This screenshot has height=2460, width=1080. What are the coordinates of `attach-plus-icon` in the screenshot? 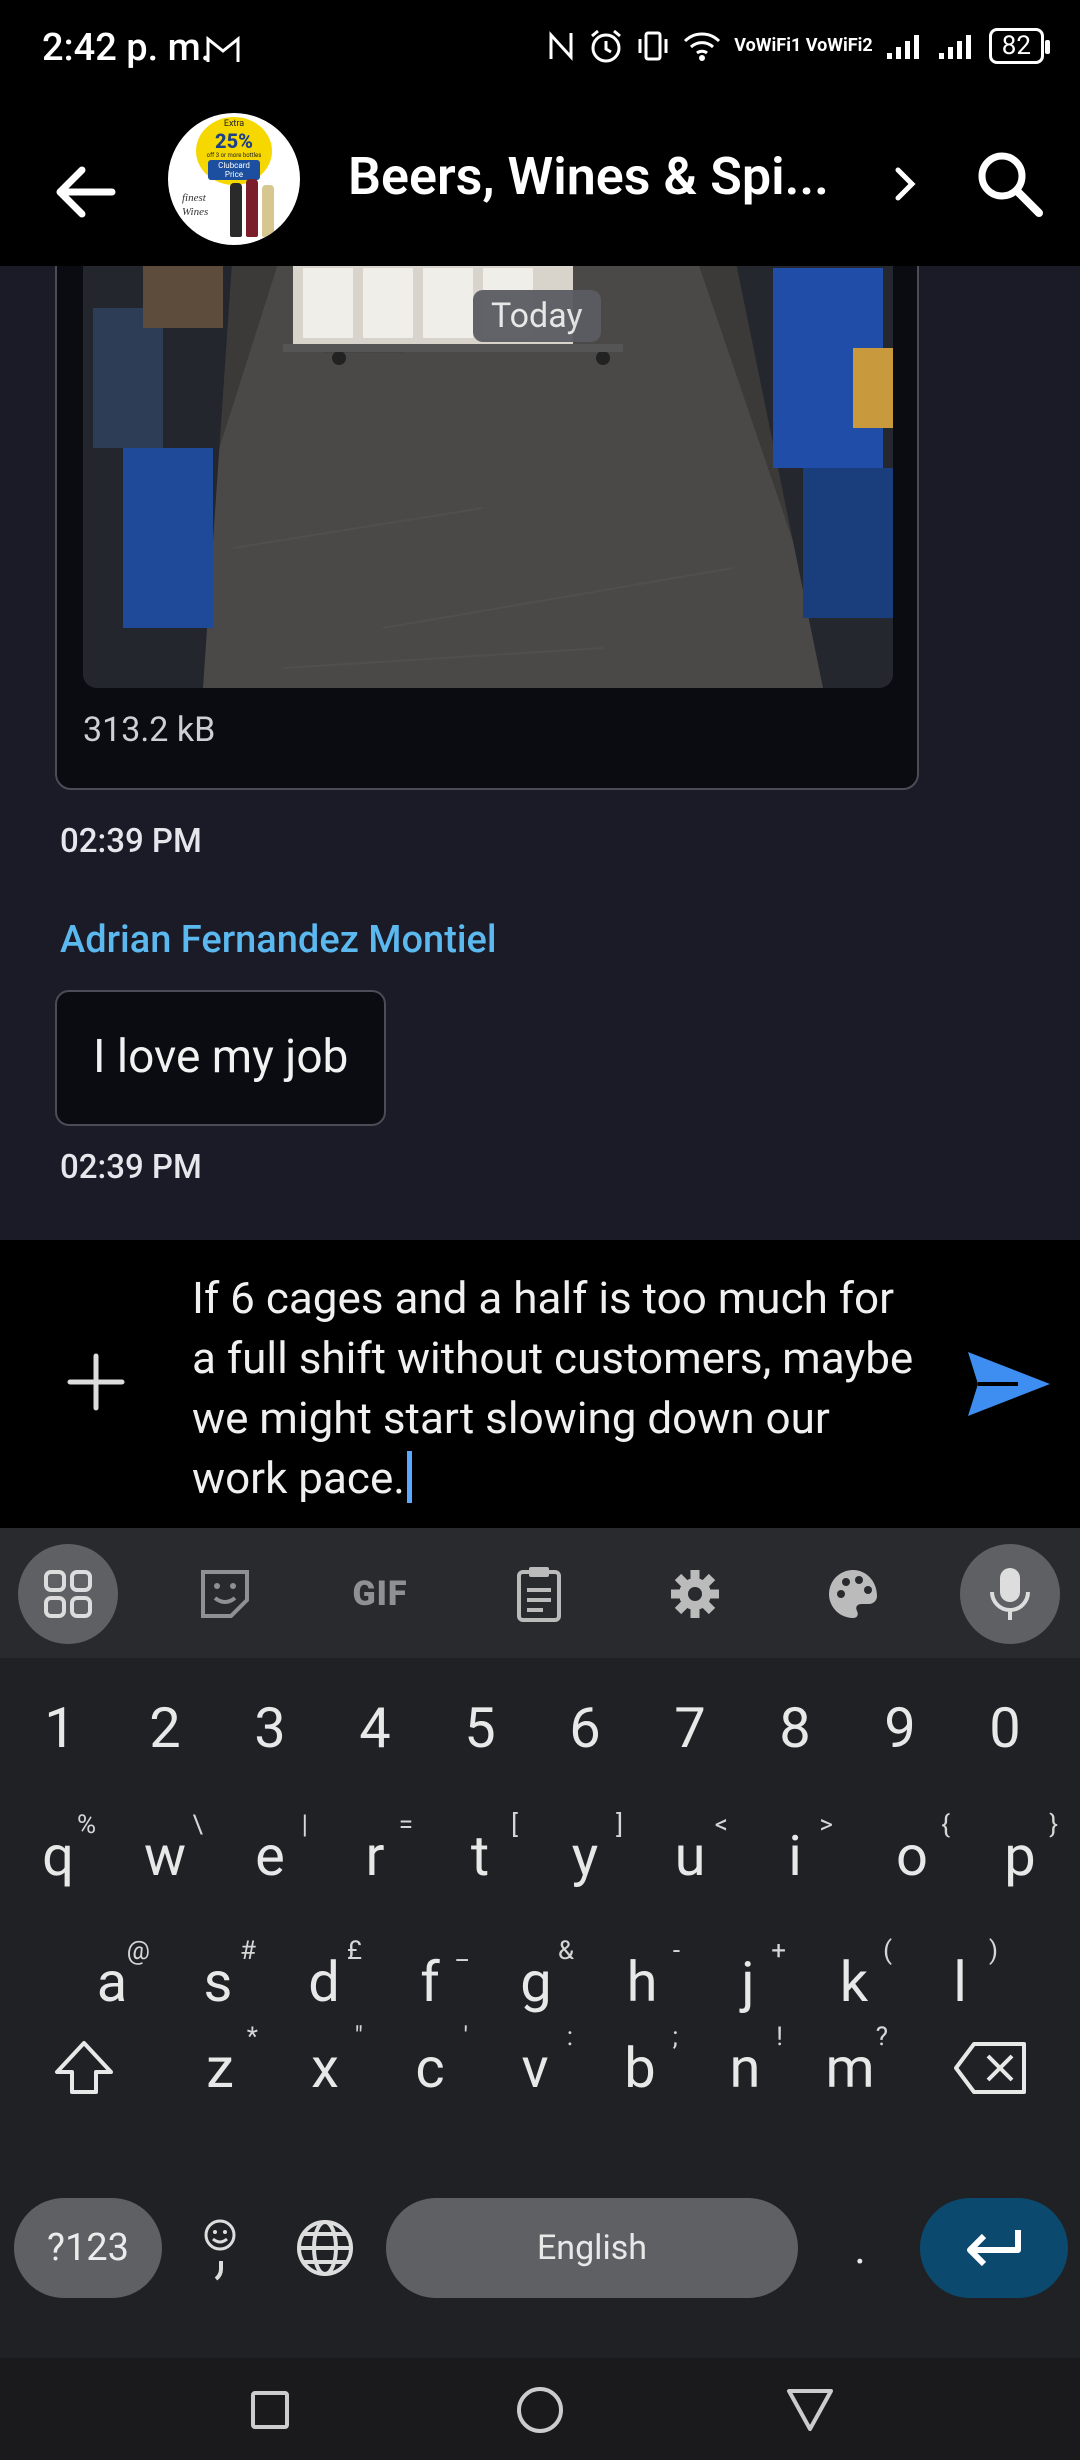 It's located at (96, 1382).